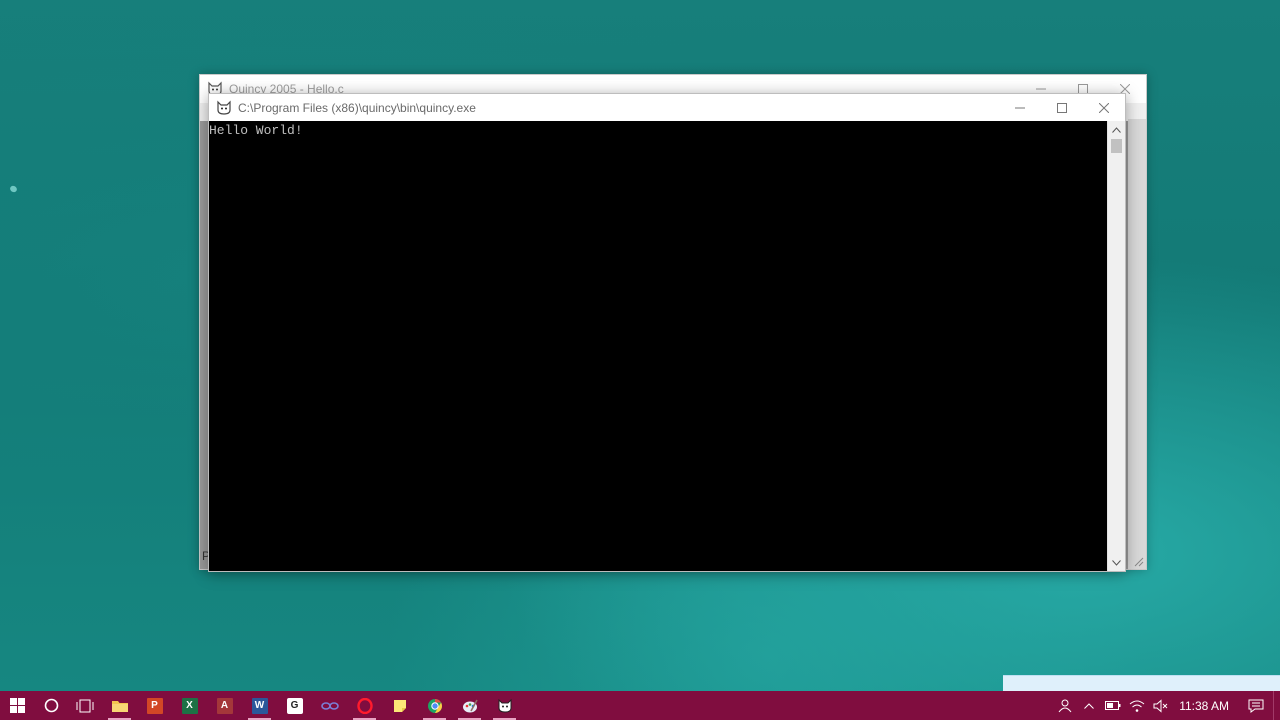  I want to click on task-view-icon, so click(85, 705).